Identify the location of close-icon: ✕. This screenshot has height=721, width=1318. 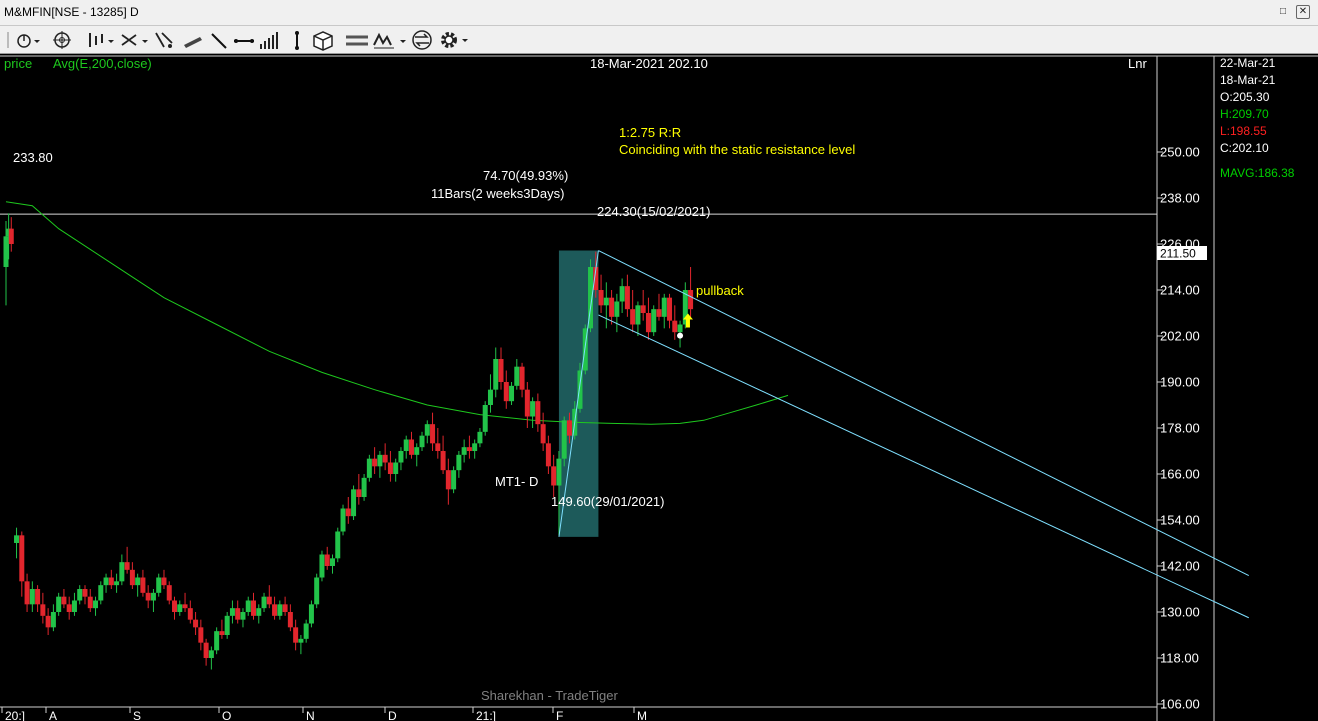
(1303, 12).